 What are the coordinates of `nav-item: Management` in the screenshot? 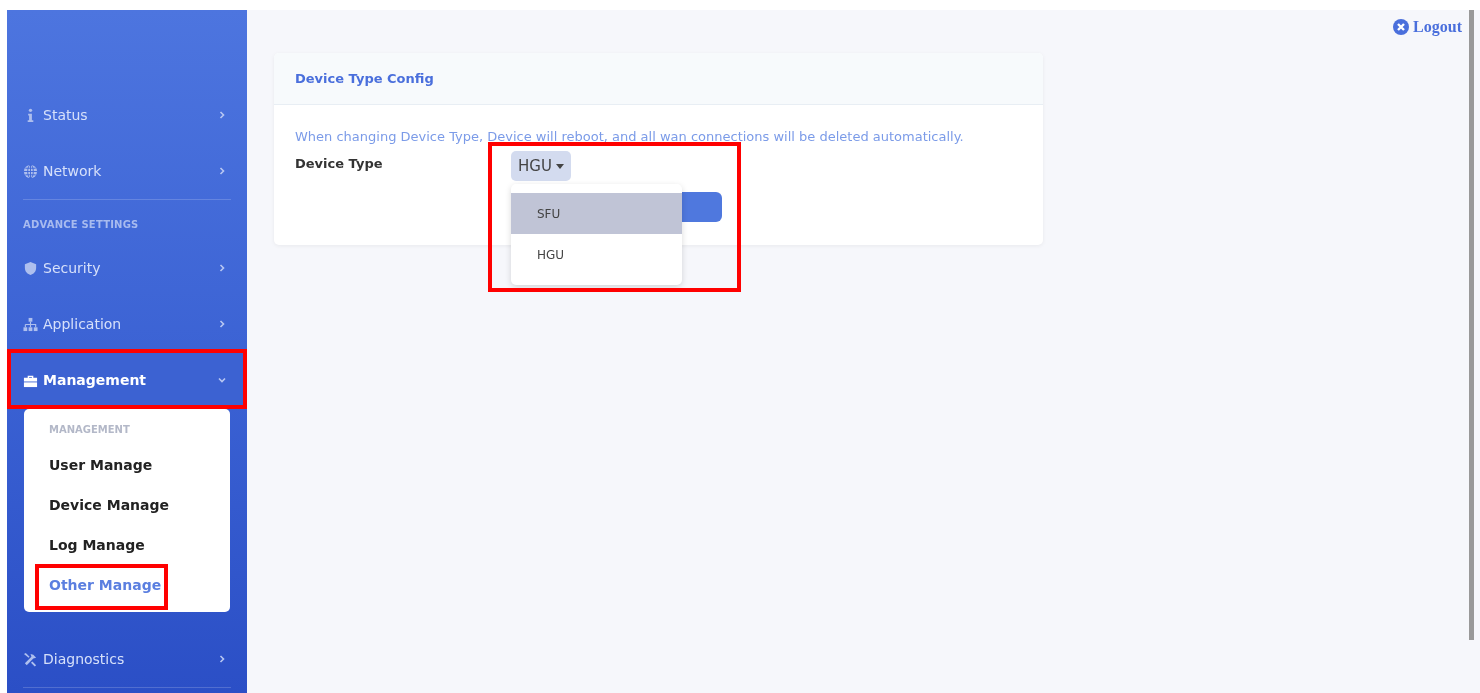 It's located at (127, 380).